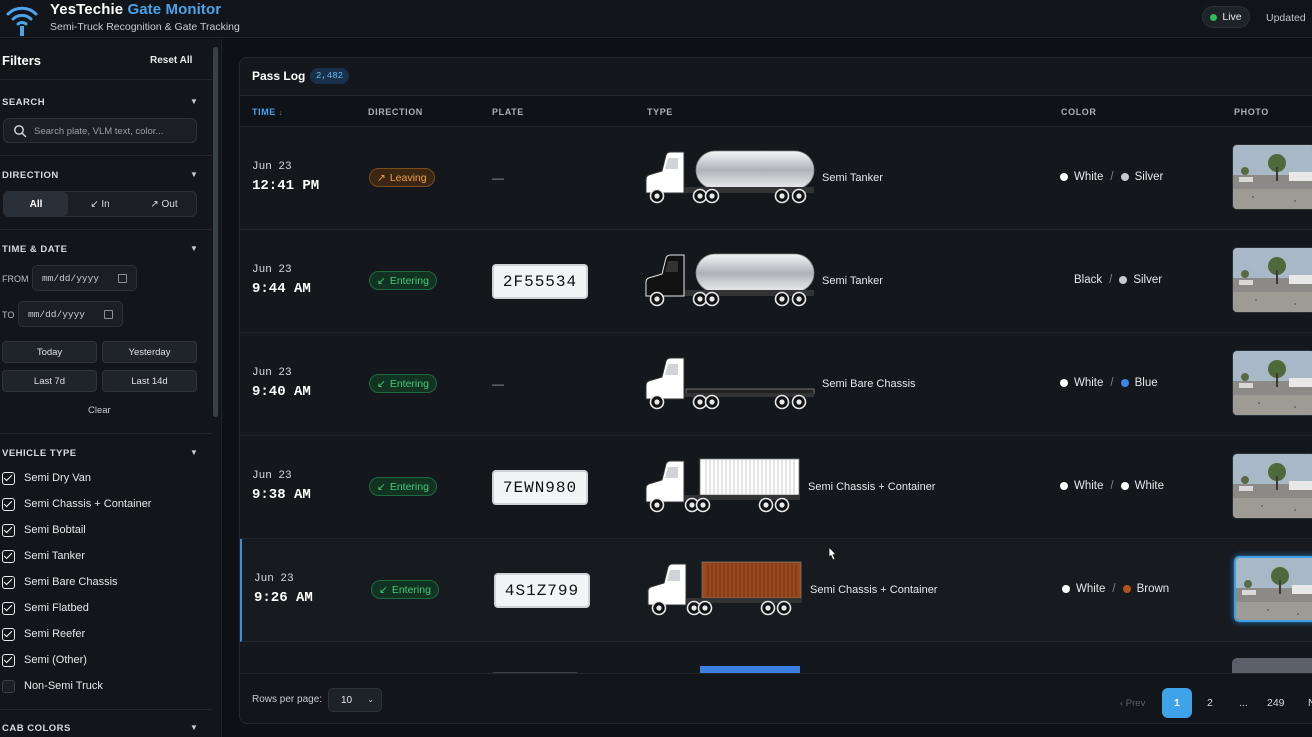 This screenshot has height=737, width=1312. What do you see at coordinates (1177, 703) in the screenshot?
I see `page-1-button: 1` at bounding box center [1177, 703].